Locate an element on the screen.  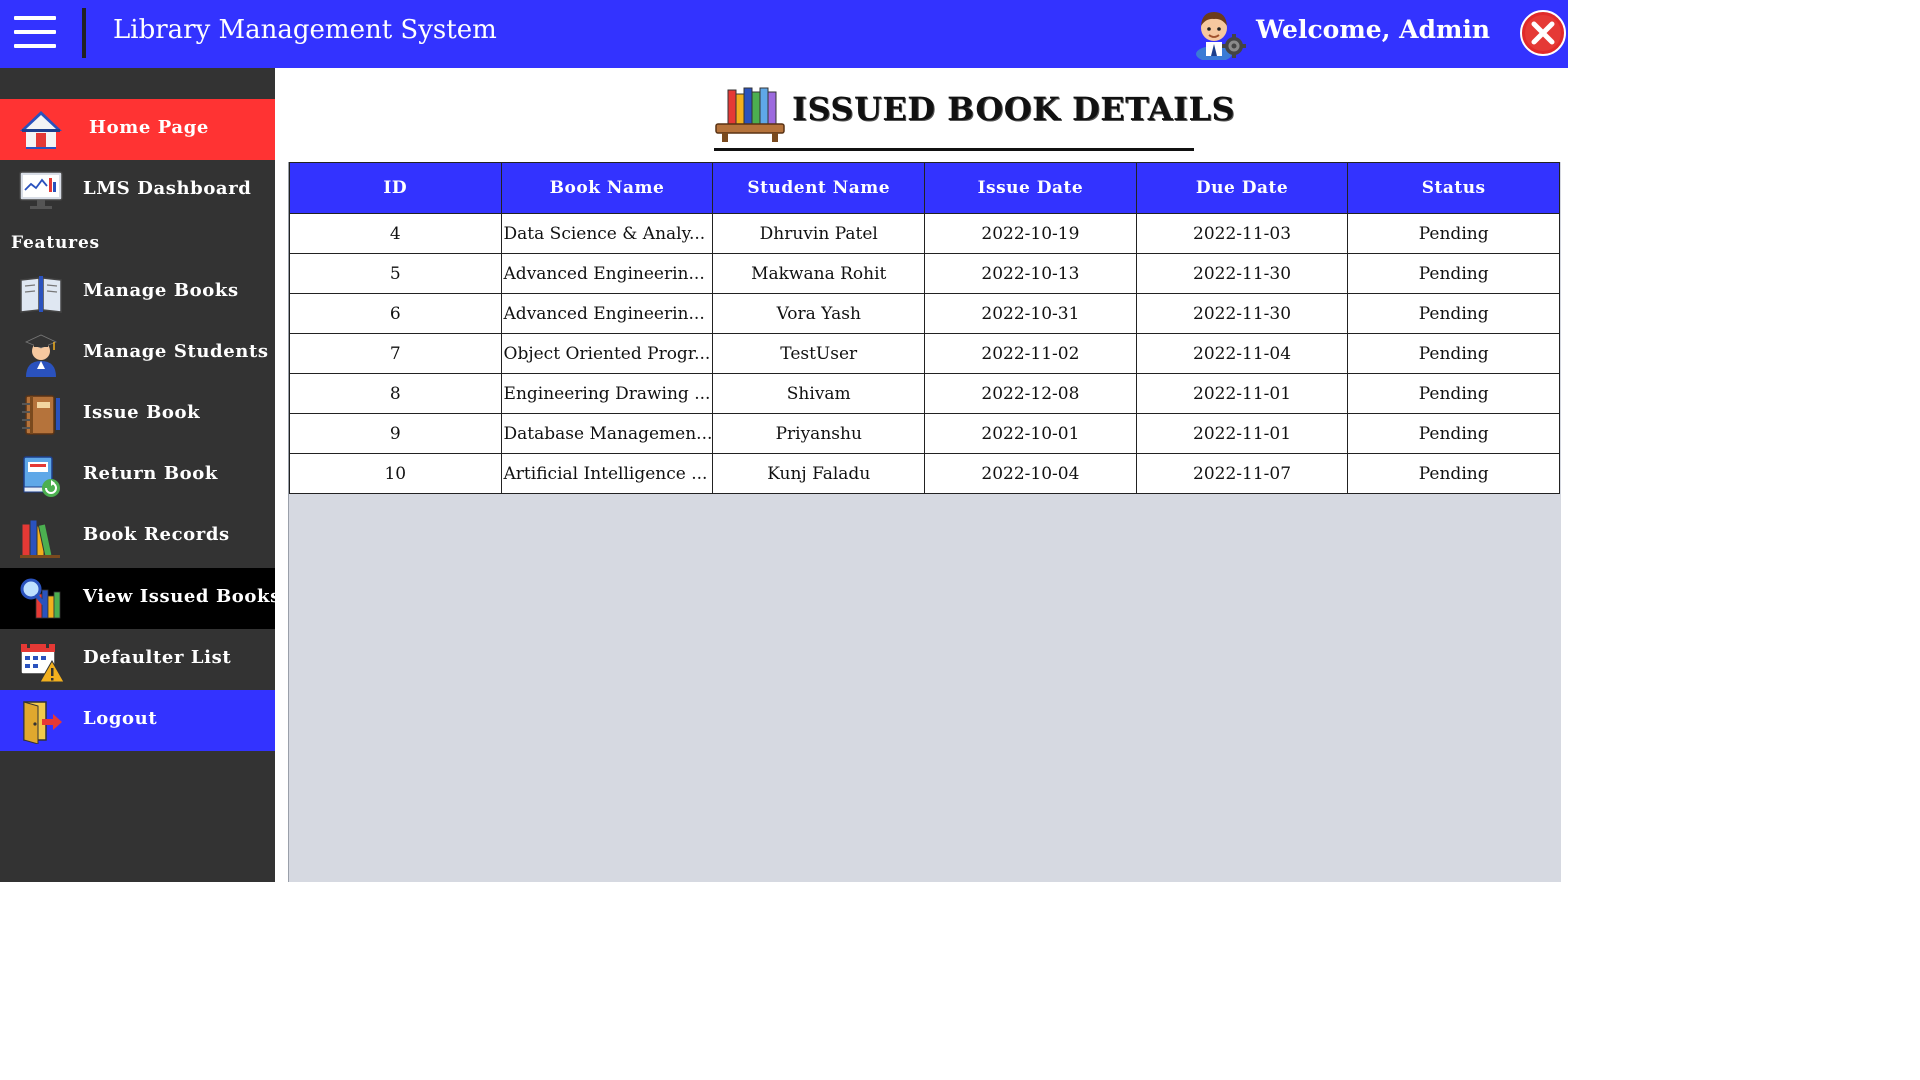
page-heading-block: ISSUED BOOK DETAILS is located at coordinates (974, 118).